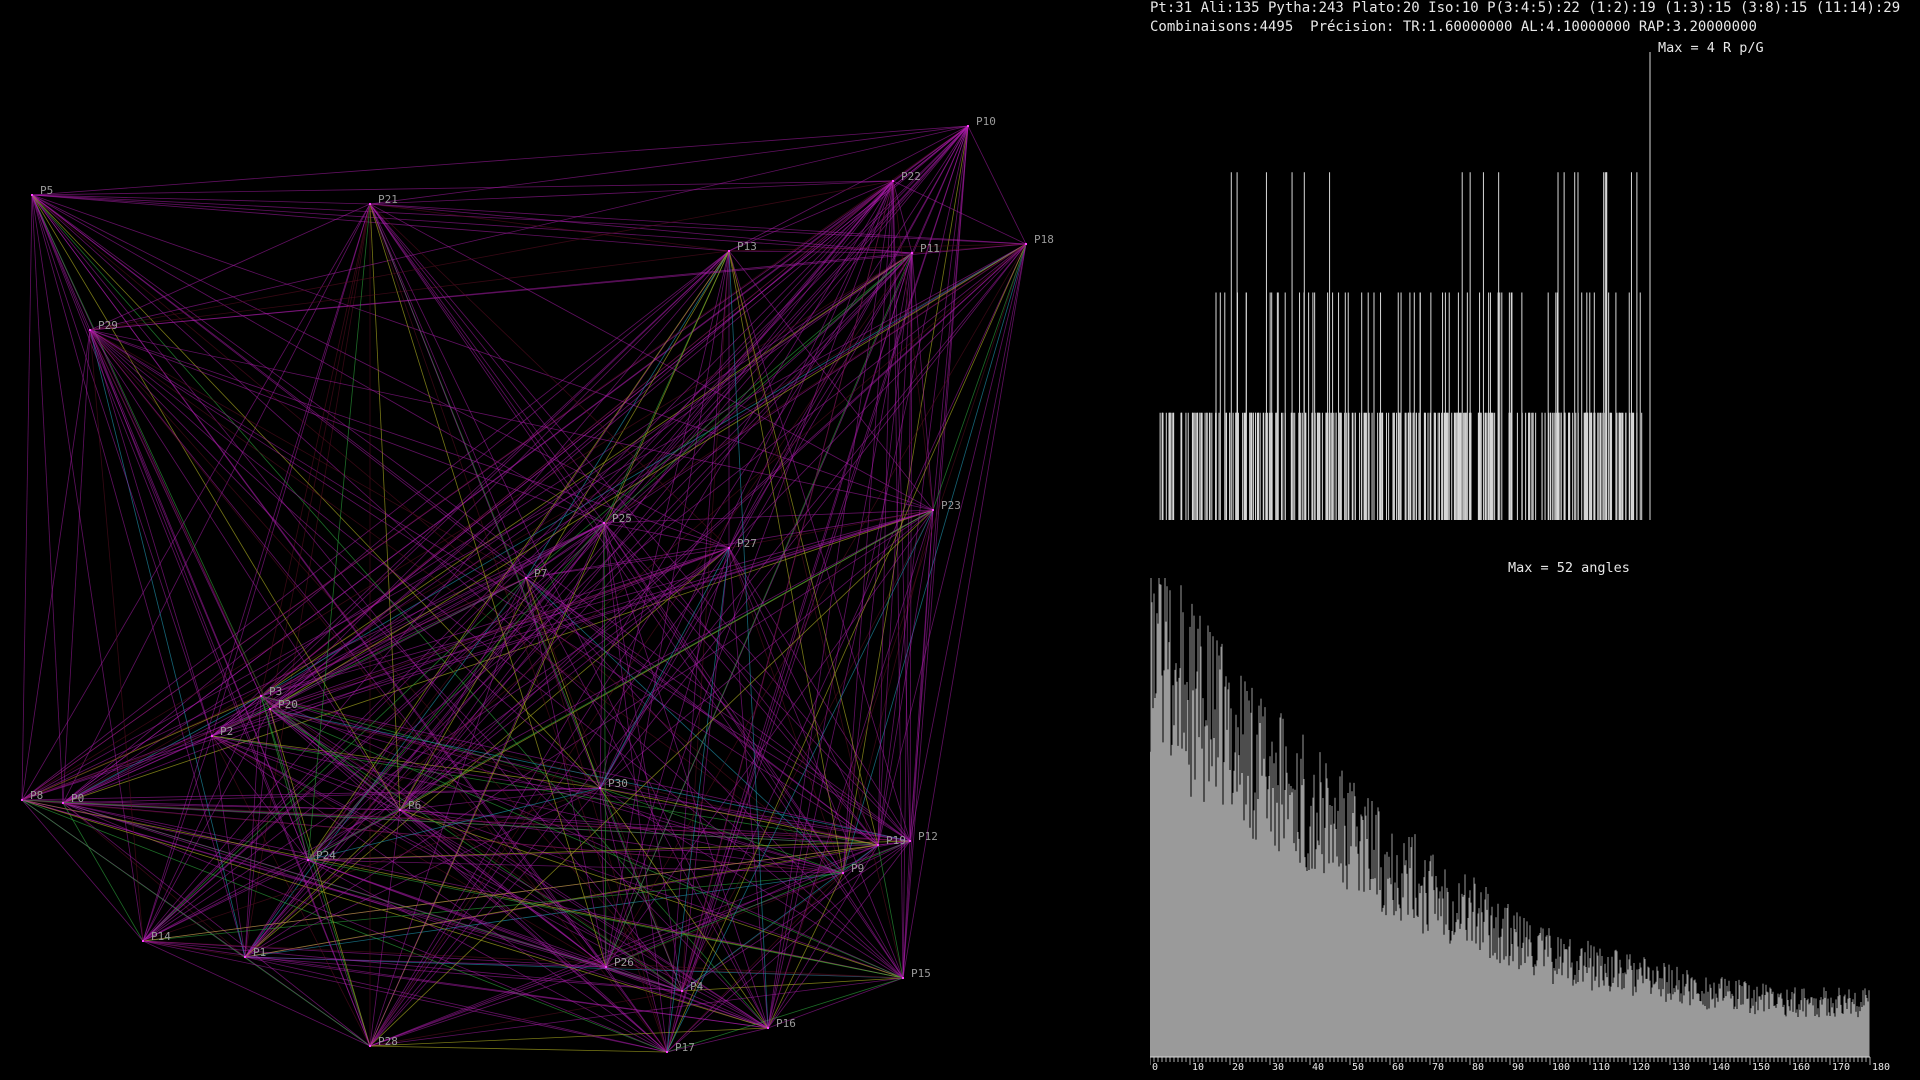 Image resolution: width=1920 pixels, height=1080 pixels. Describe the element at coordinates (618, 783) in the screenshot. I see `point-label: P30` at that location.